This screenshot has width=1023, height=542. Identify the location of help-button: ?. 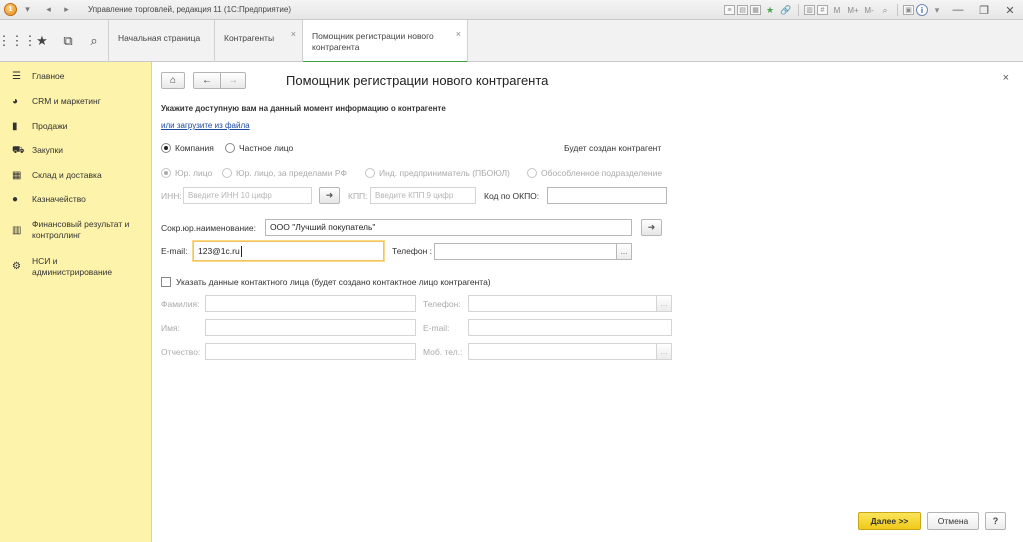
(995, 521).